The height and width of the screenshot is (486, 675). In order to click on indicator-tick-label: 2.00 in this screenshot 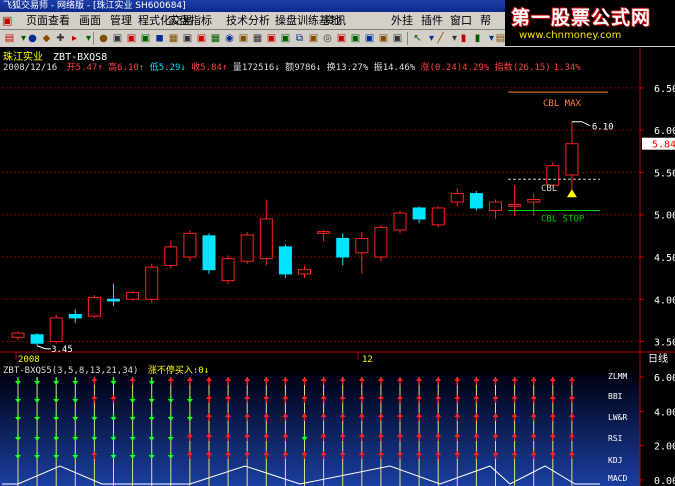, I will do `click(664, 447)`.